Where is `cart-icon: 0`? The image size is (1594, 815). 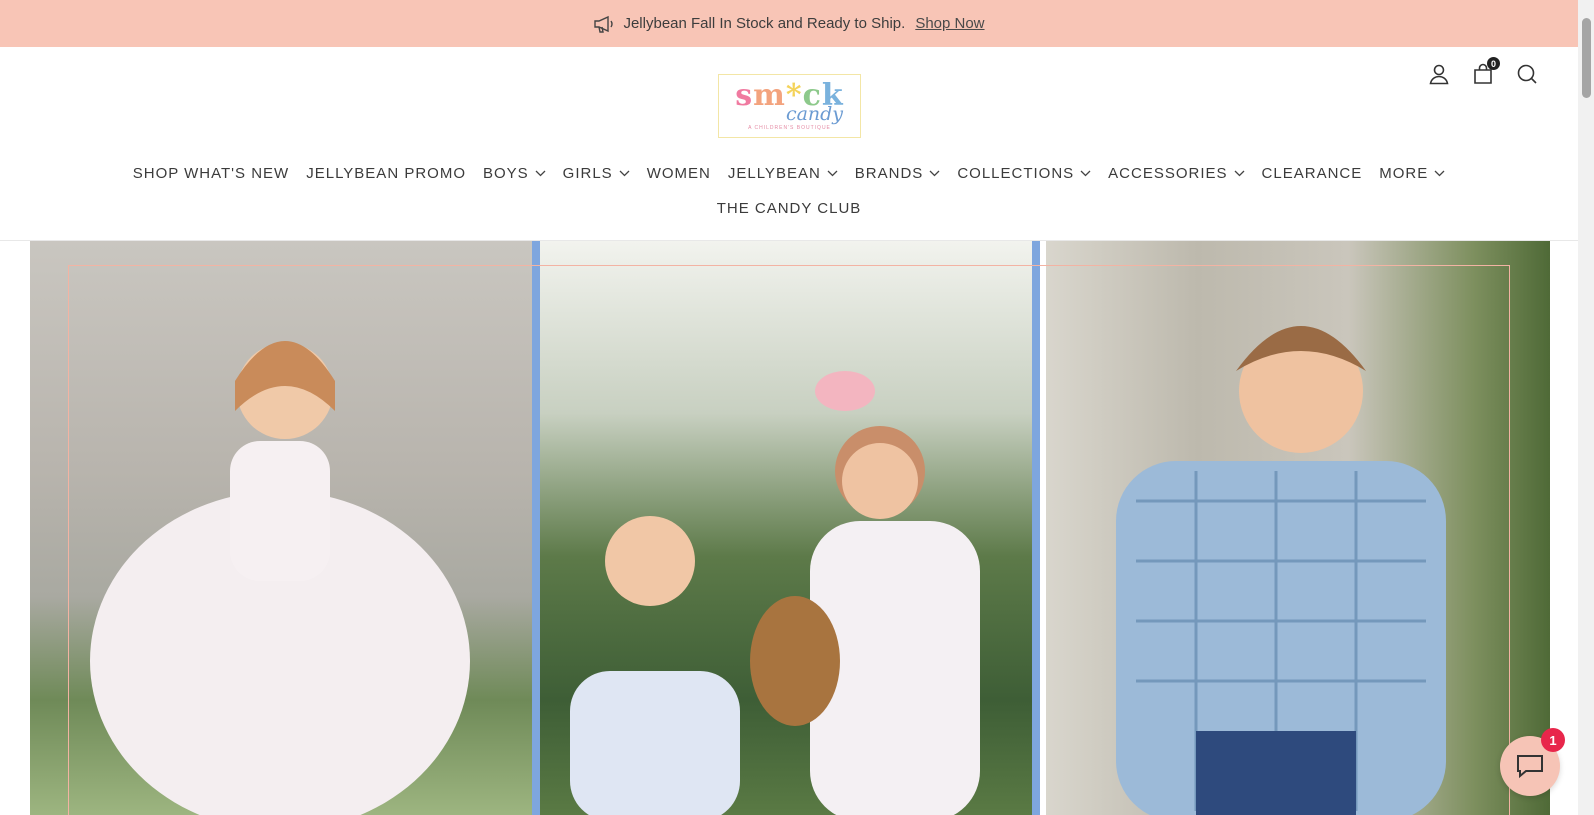 cart-icon: 0 is located at coordinates (1486, 71).